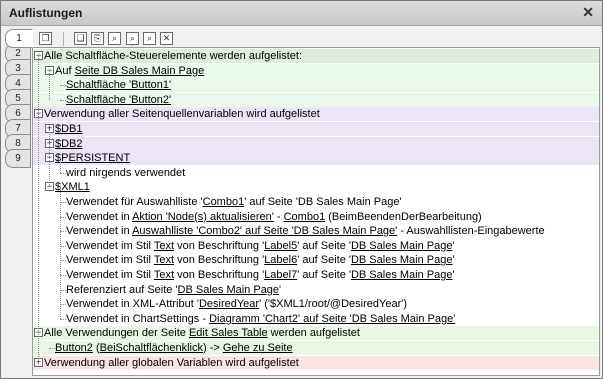  Describe the element at coordinates (588, 12) in the screenshot. I see `close-icon: ✕` at that location.